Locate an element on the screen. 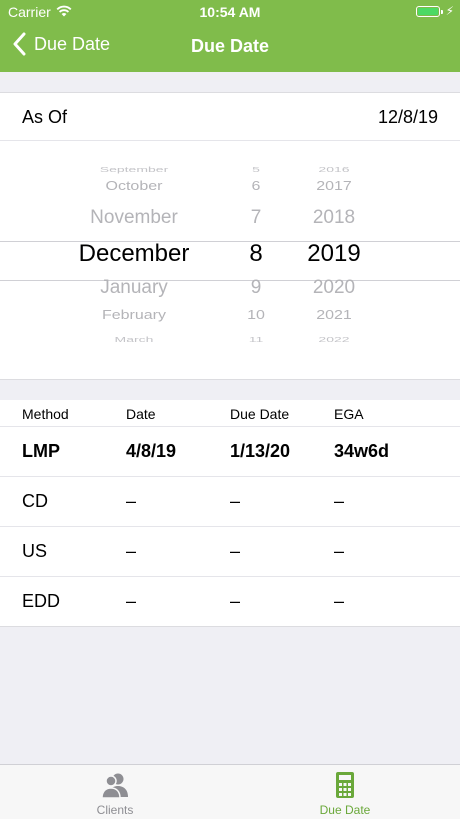 The height and width of the screenshot is (819, 460). date-cell: 4/8/19 is located at coordinates (151, 451).